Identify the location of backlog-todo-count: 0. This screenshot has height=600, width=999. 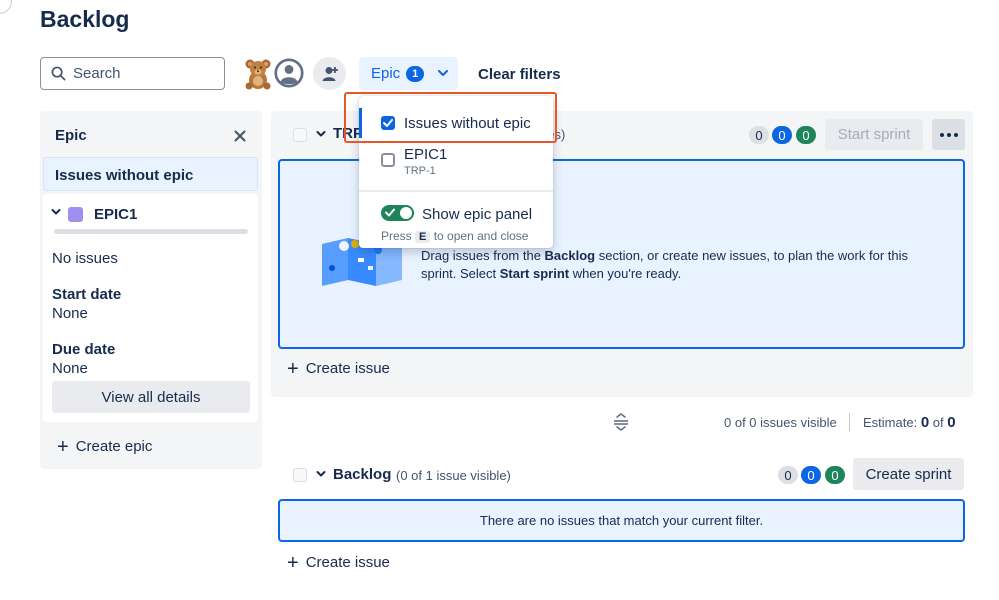
(788, 475).